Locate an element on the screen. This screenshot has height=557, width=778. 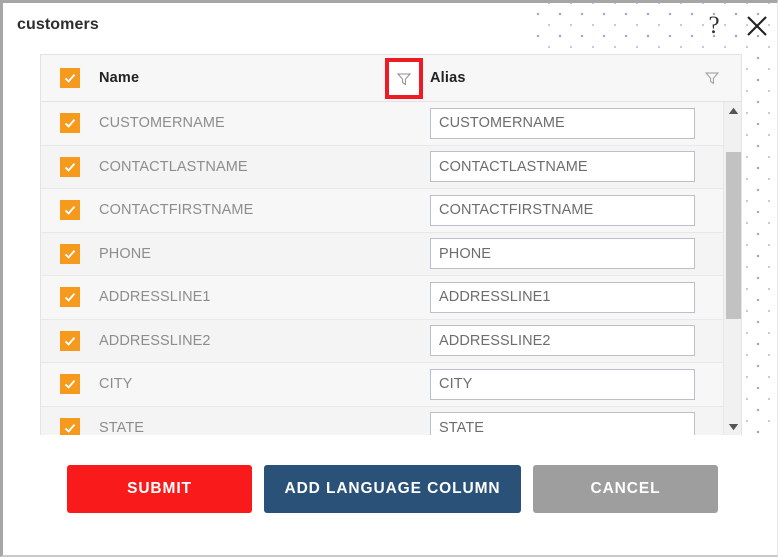
column-header-name-label: Name is located at coordinates (119, 78).